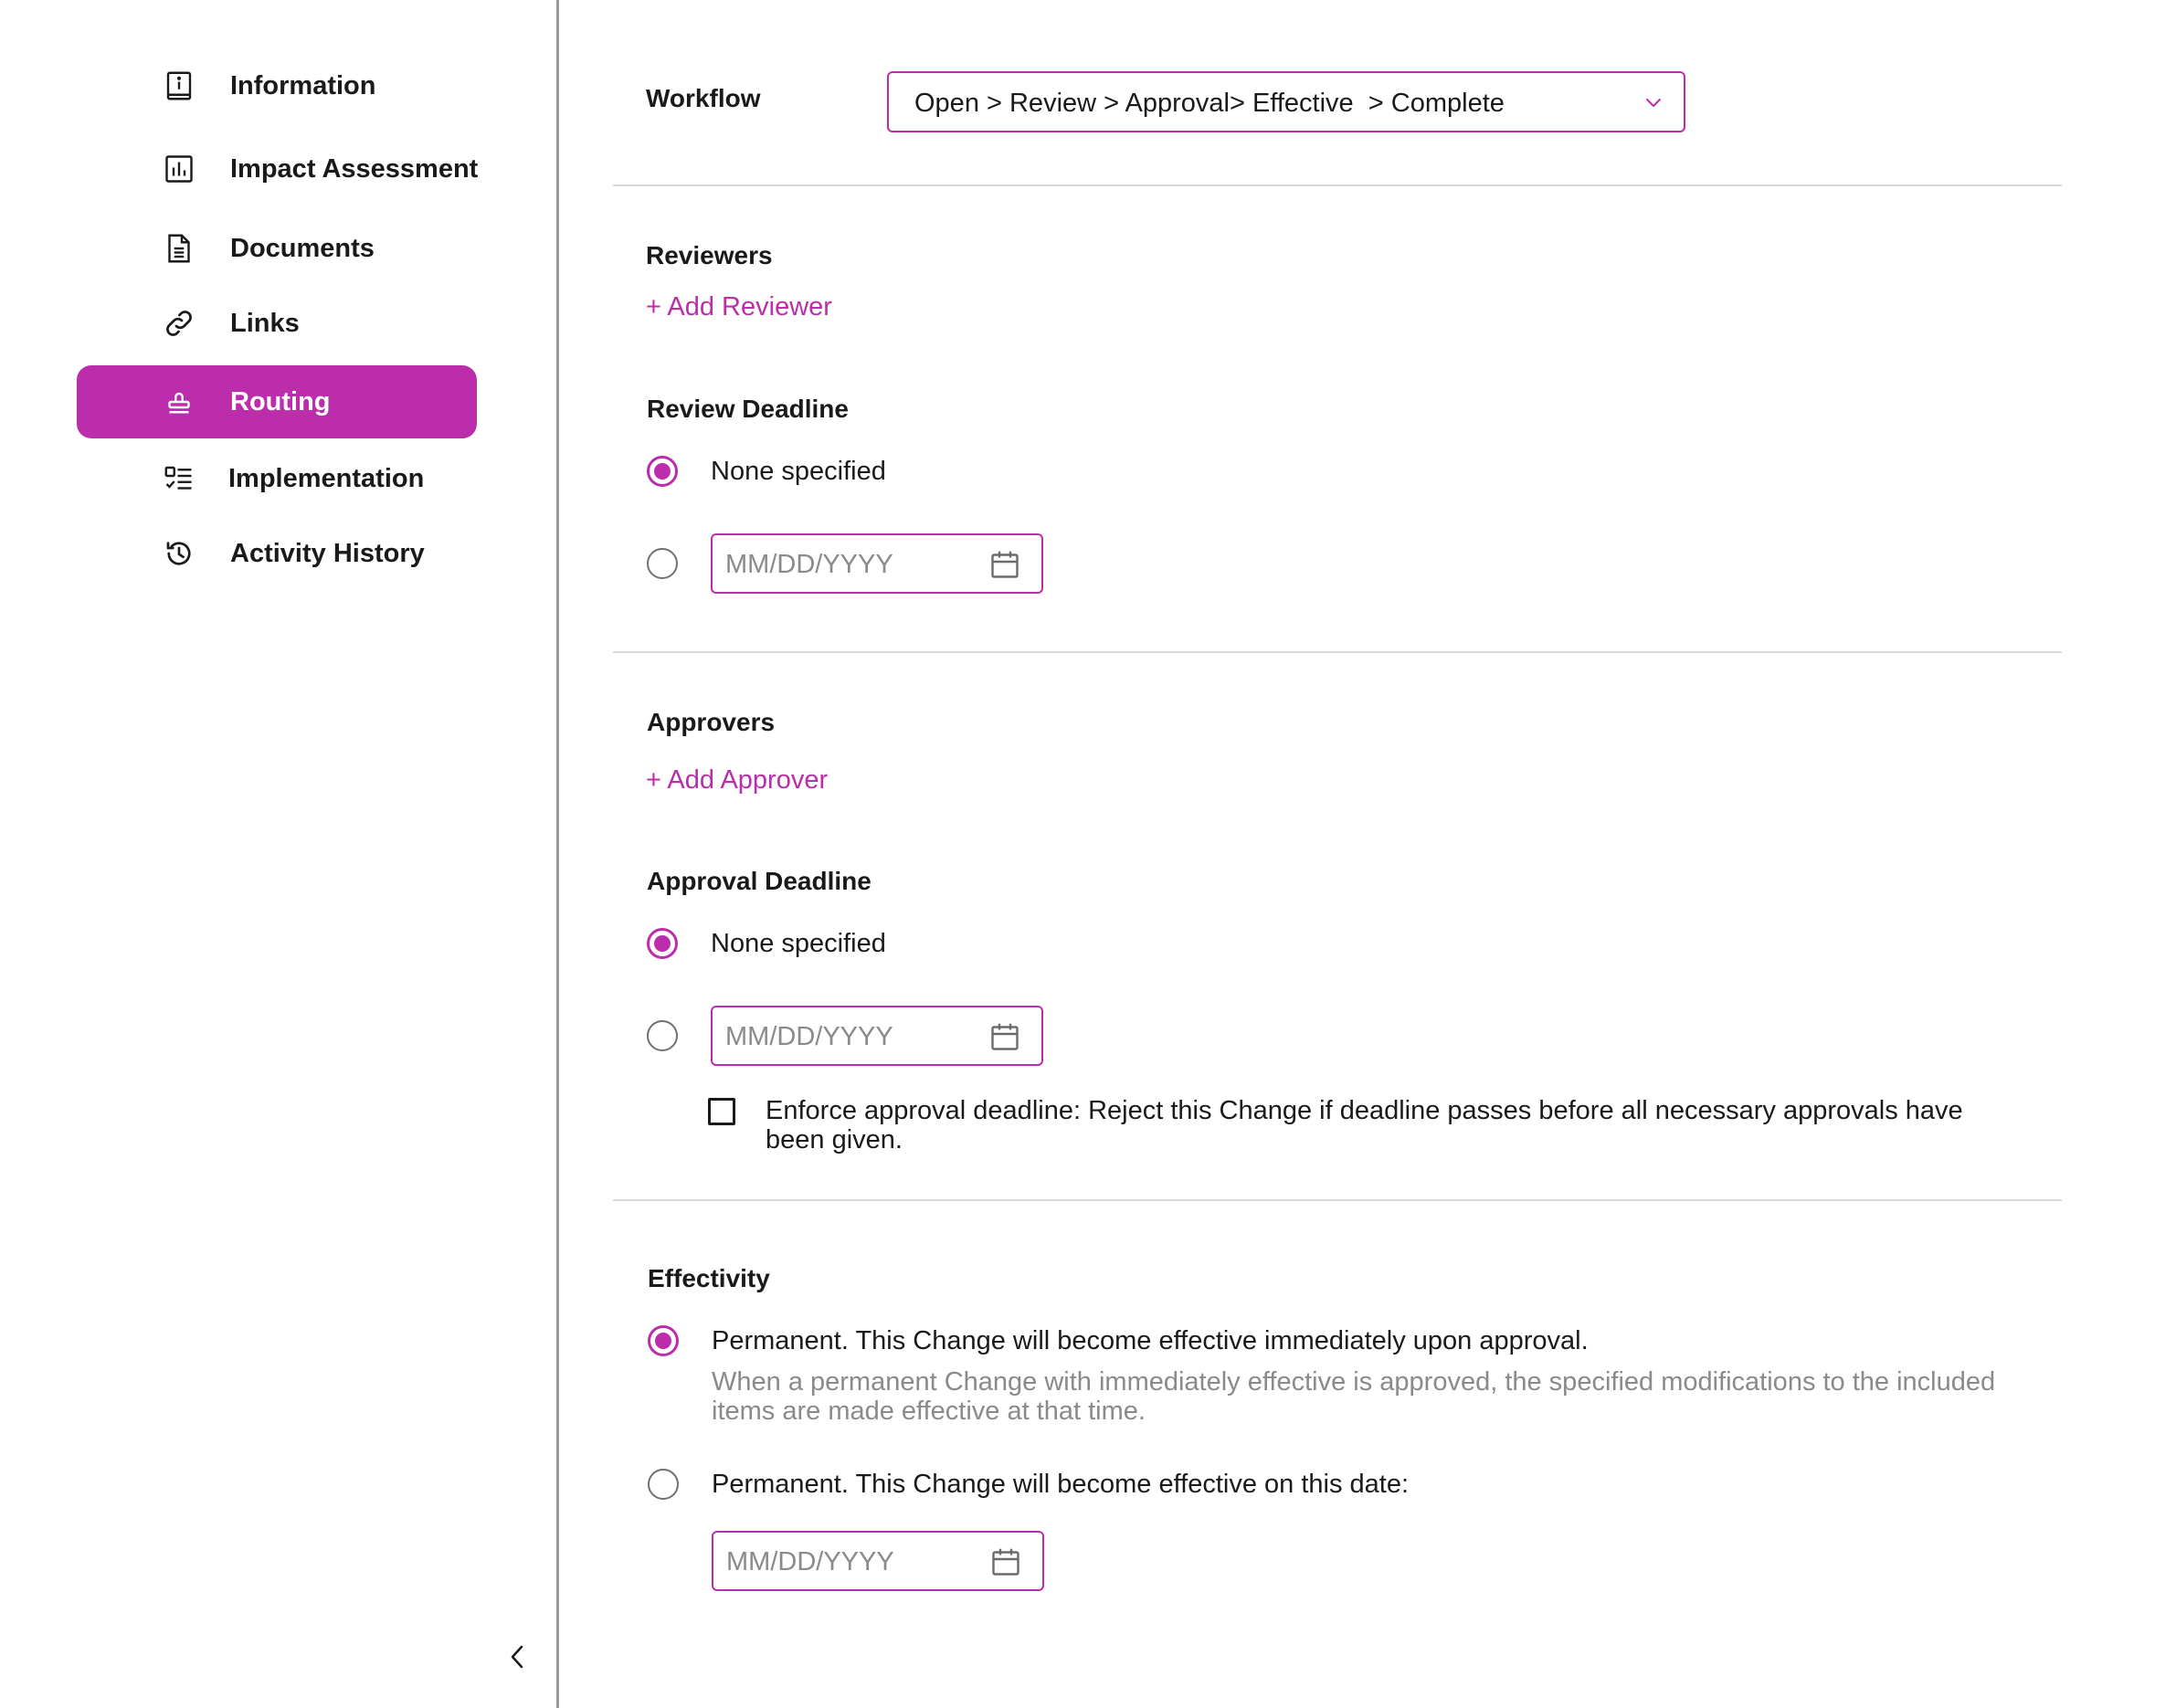 The height and width of the screenshot is (1708, 2176). What do you see at coordinates (849, 564) in the screenshot?
I see `review-deadline-date-input` at bounding box center [849, 564].